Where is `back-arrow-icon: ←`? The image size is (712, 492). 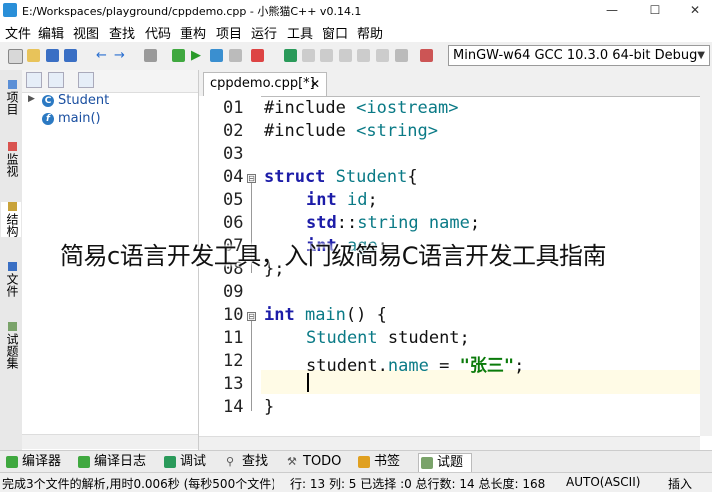
back-arrow-icon: ← is located at coordinates (102, 55).